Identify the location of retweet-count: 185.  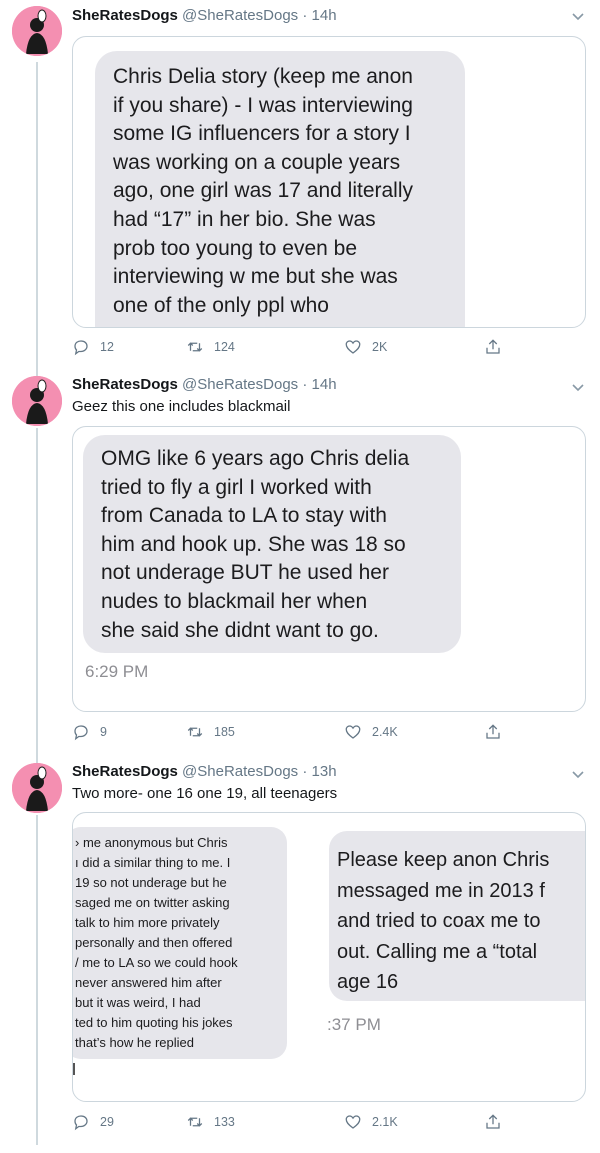
(224, 732).